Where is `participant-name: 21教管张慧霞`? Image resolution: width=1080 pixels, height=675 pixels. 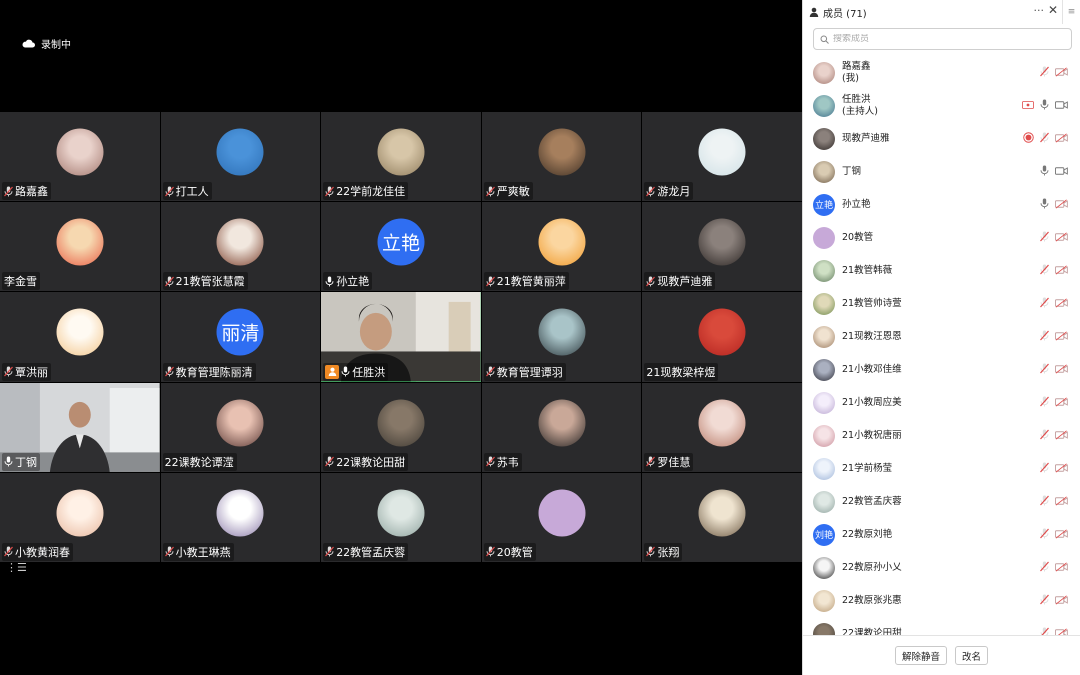 participant-name: 21教管张慧霞 is located at coordinates (210, 282).